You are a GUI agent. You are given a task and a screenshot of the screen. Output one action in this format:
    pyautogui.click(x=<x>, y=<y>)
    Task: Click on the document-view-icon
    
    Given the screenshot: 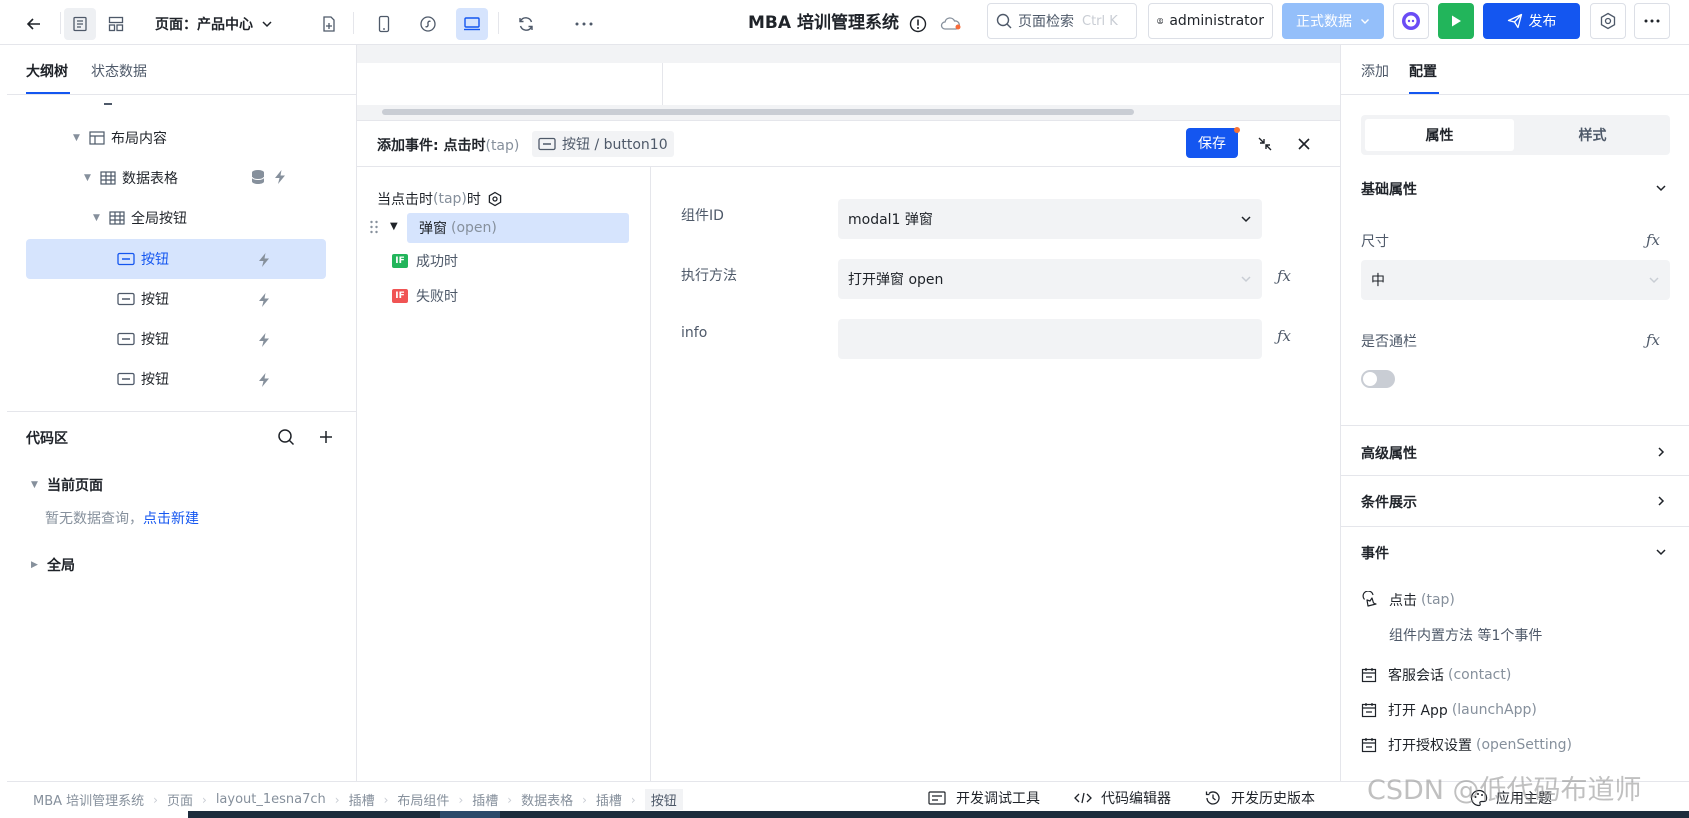 What is the action you would take?
    pyautogui.click(x=80, y=24)
    